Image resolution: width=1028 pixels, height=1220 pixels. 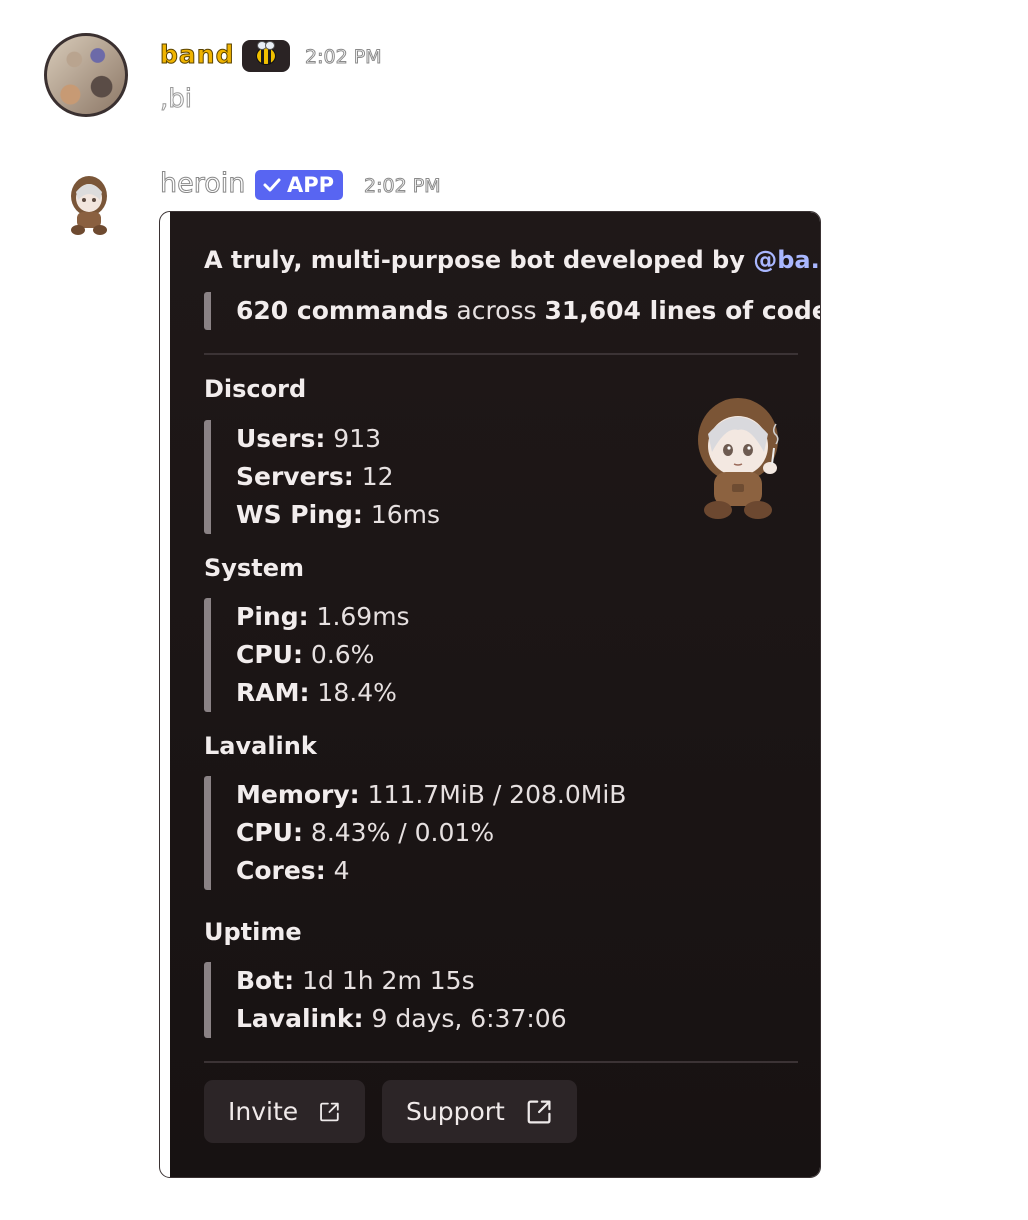 What do you see at coordinates (398, 832) in the screenshot?
I see `stat-value: 8.43% / 0.01%` at bounding box center [398, 832].